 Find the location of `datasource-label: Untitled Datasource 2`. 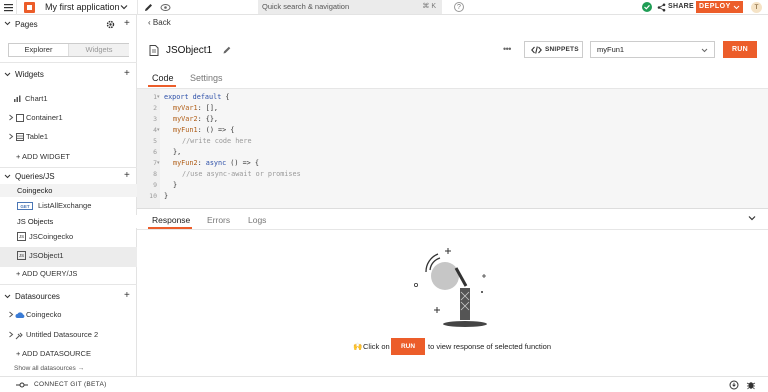

datasource-label: Untitled Datasource 2 is located at coordinates (62, 334).